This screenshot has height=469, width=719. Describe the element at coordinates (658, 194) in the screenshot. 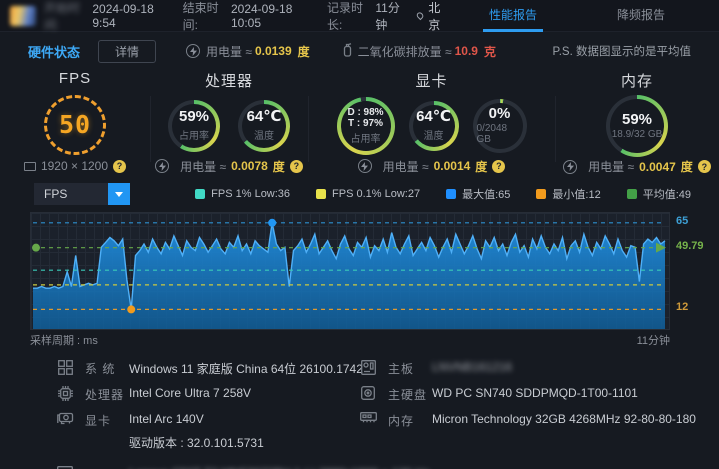

I see `legend-item-avg: 平均值:49` at that location.